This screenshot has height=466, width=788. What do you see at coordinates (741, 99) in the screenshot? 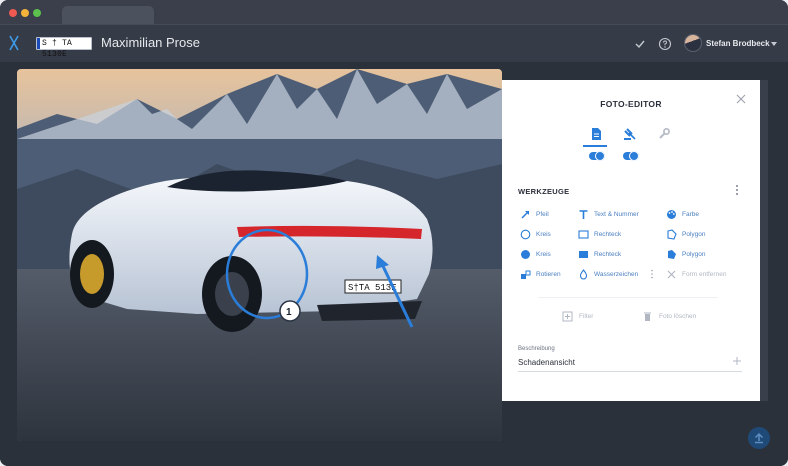
I see `close-icon` at bounding box center [741, 99].